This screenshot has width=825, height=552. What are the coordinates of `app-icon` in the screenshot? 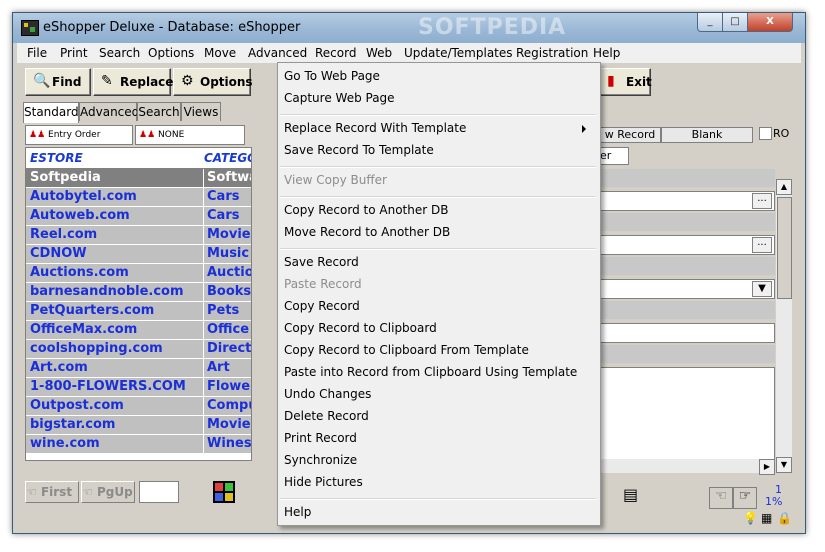 It's located at (30, 28).